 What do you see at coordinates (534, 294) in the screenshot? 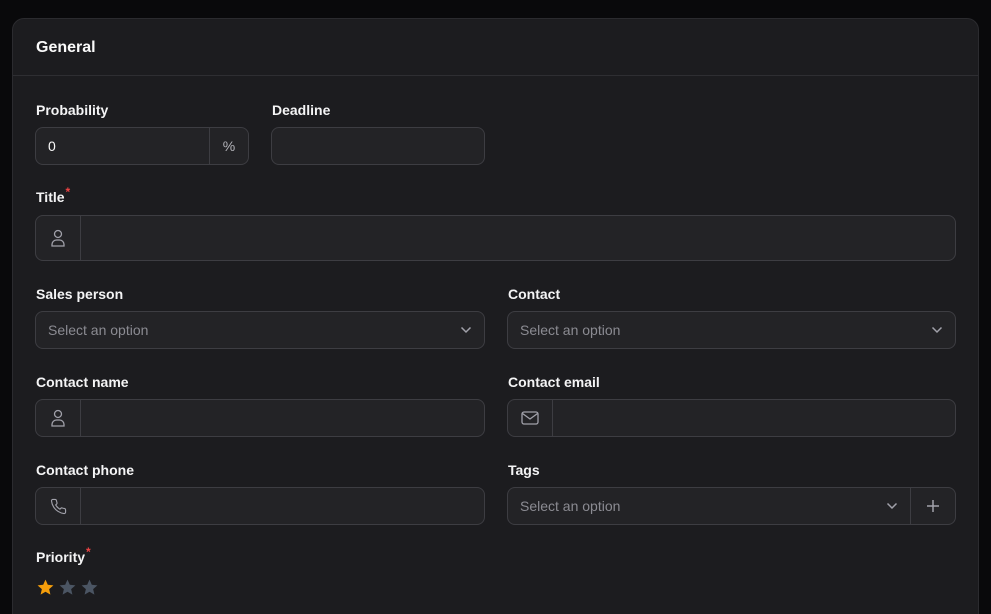
I see `contact-label: Contact` at bounding box center [534, 294].